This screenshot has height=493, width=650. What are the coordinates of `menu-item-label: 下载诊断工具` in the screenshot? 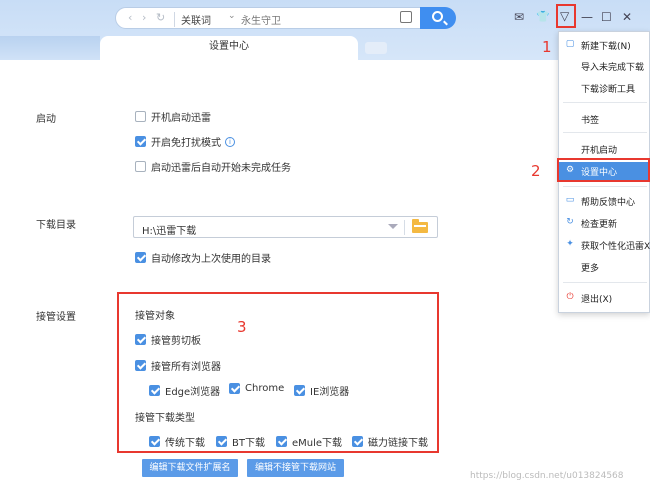 It's located at (608, 90).